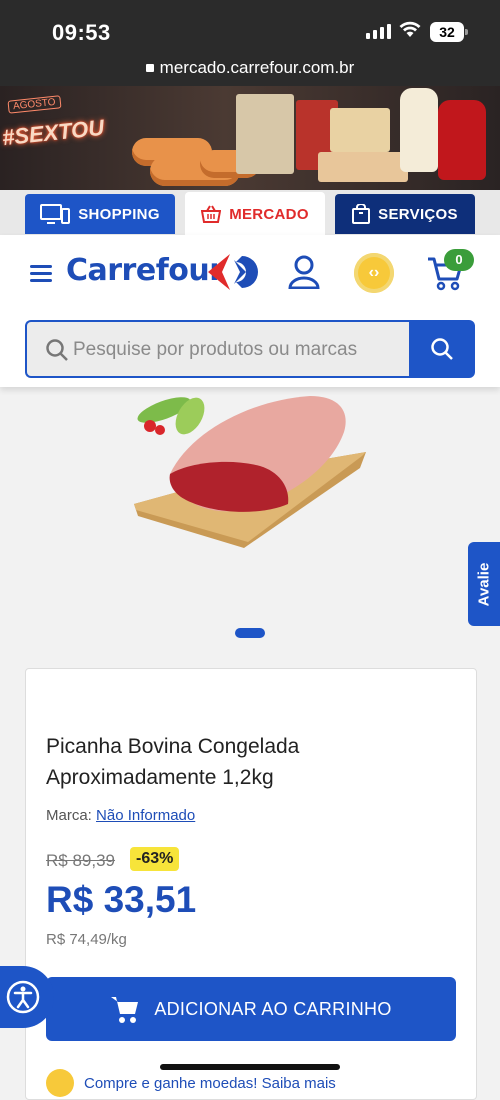  I want to click on cheese-package-image, so click(363, 167).